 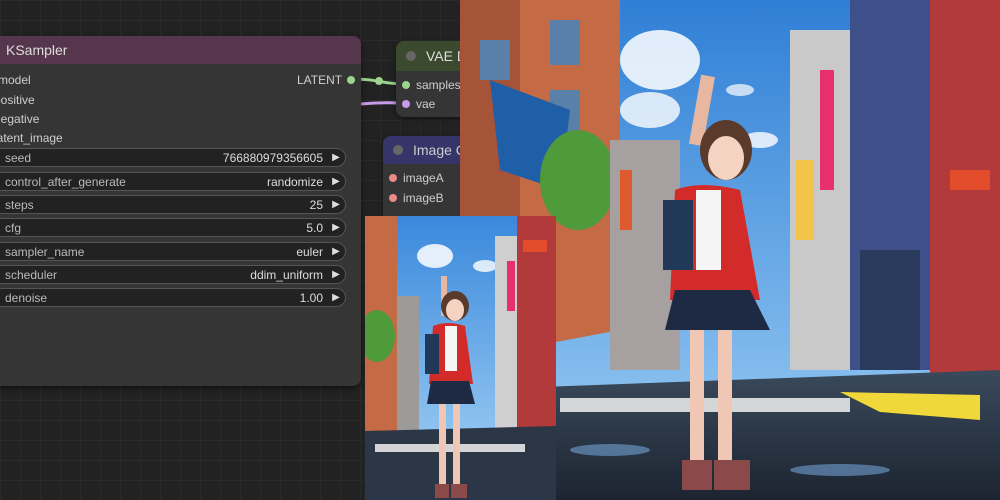 I want to click on input-image-a: imageA, so click(x=423, y=178).